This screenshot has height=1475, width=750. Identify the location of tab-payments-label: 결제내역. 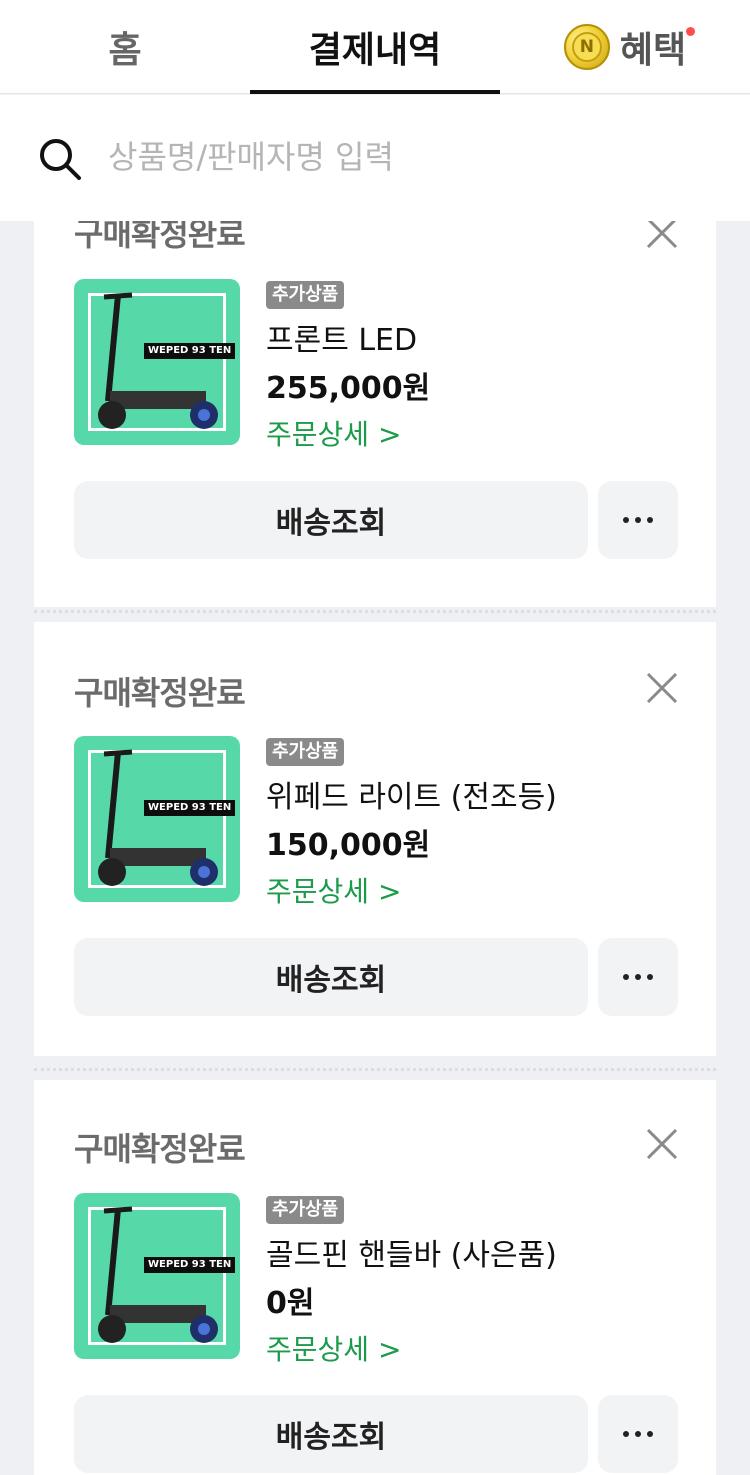
(375, 50).